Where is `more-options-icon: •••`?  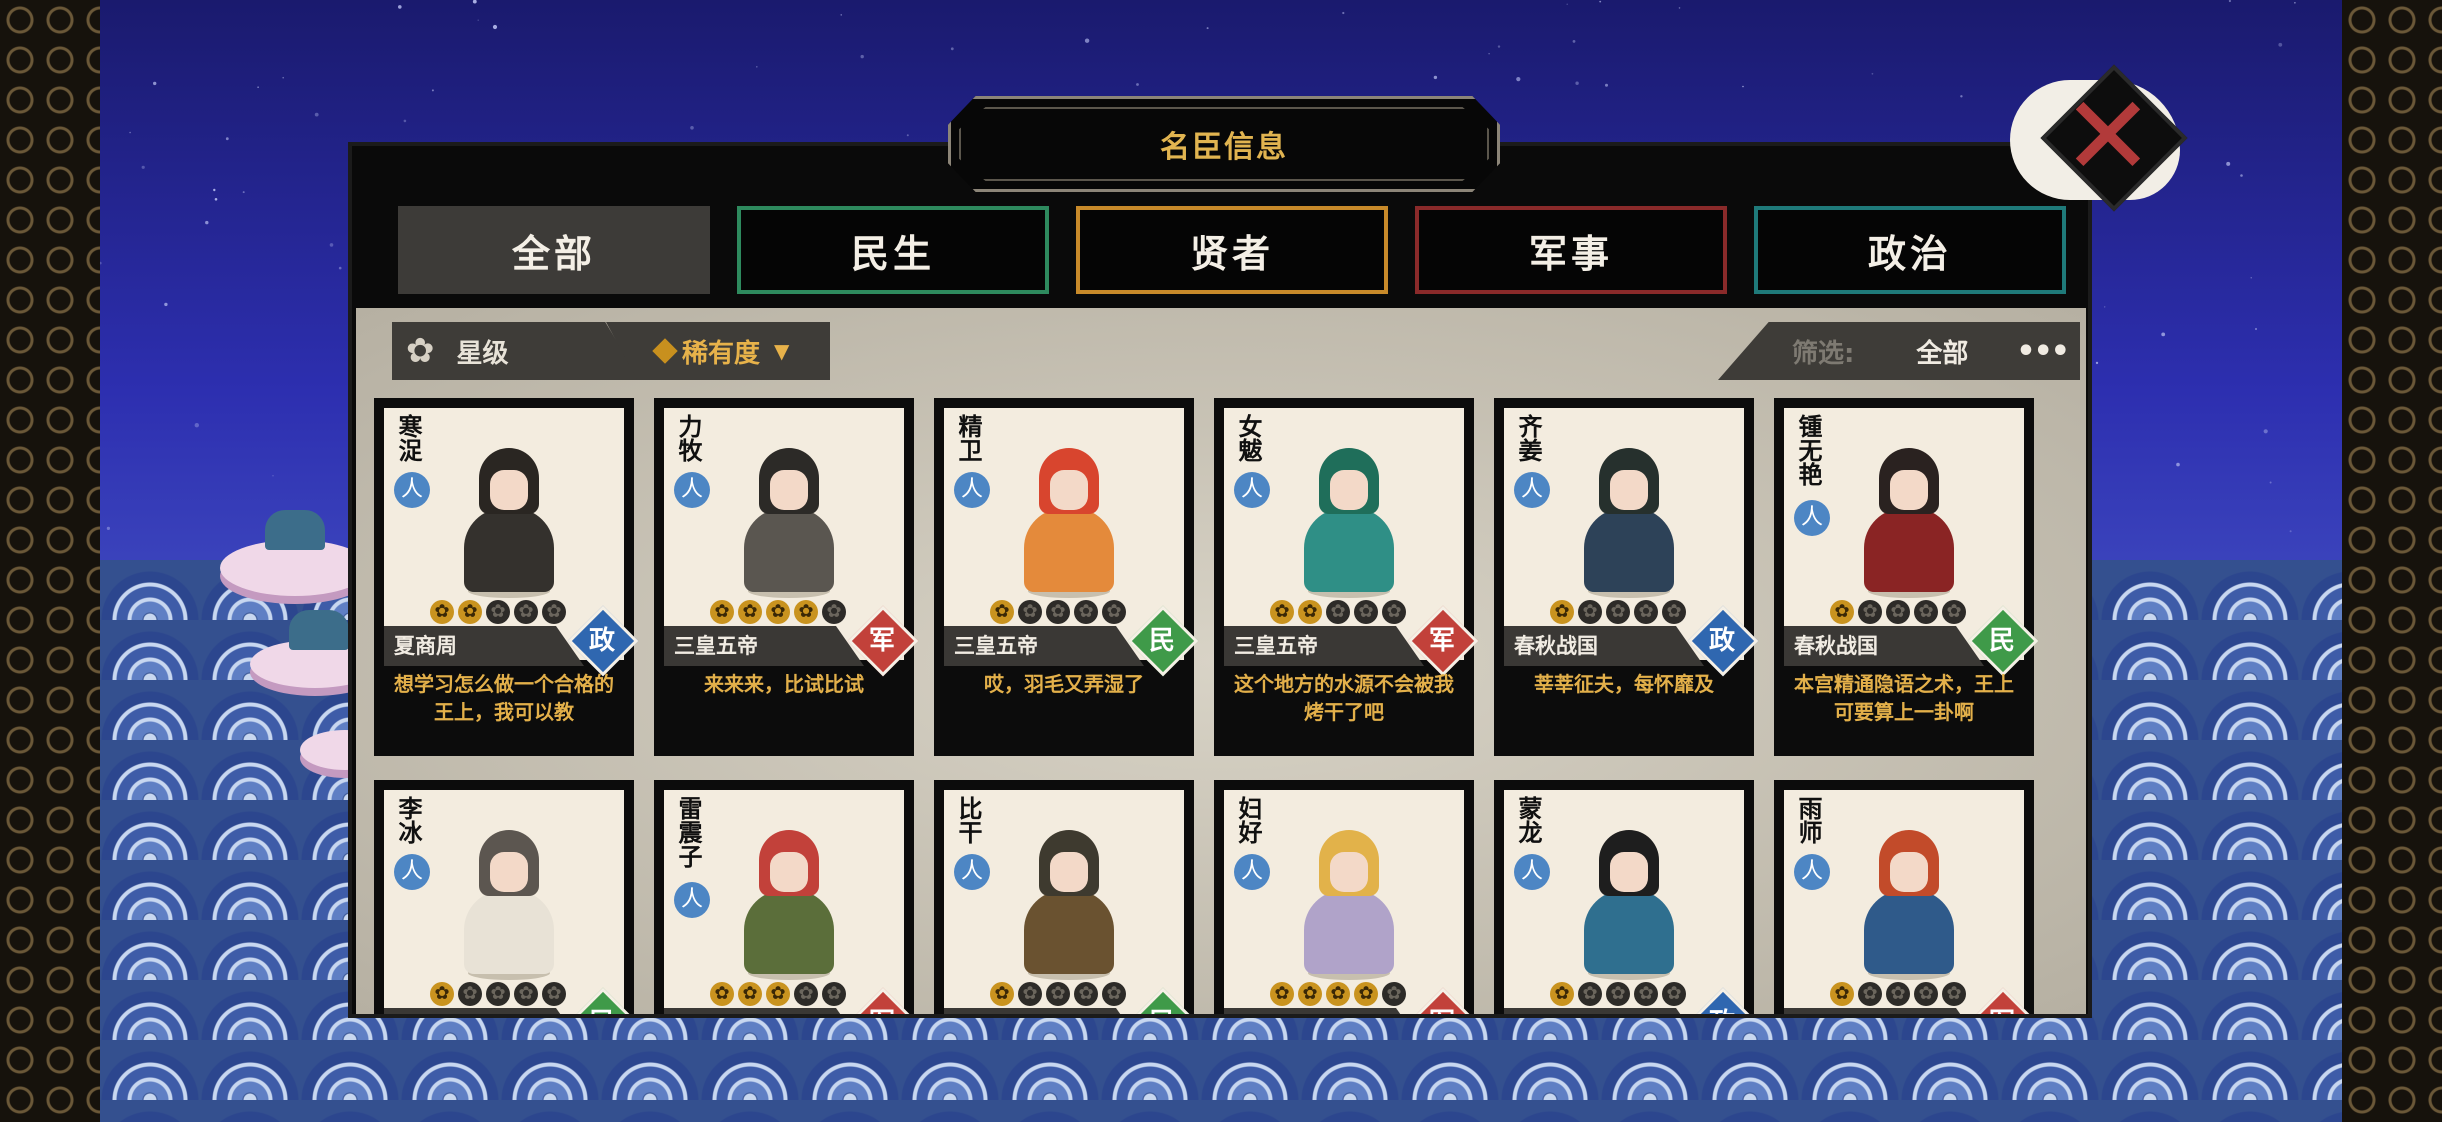
more-options-icon: ••• is located at coordinates (2043, 351).